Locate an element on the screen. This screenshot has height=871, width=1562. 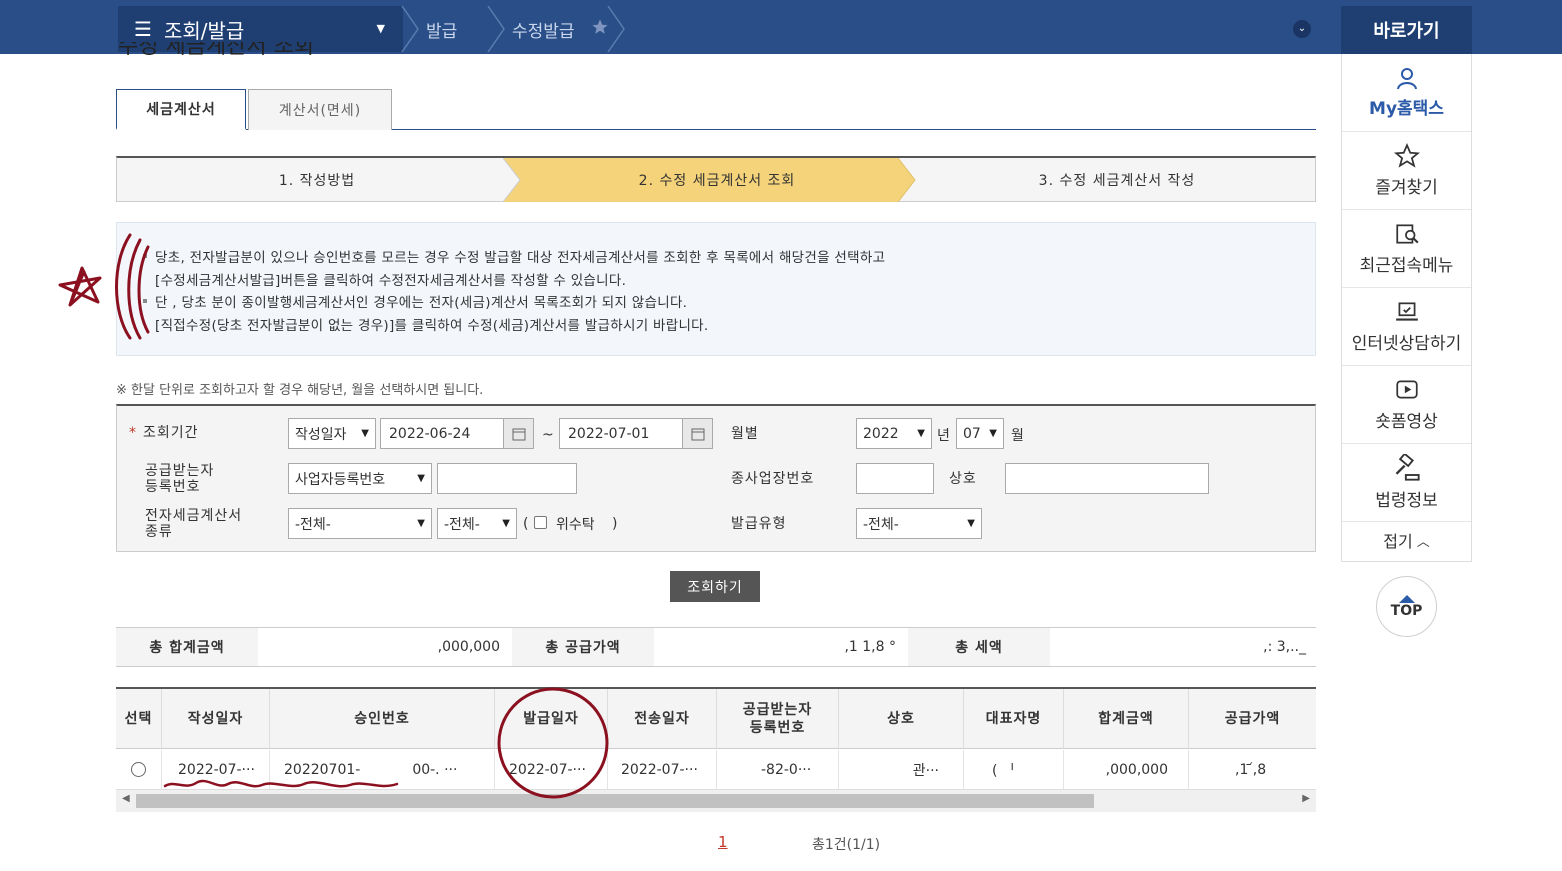
invoice-subkind-select: -전체- ▼ is located at coordinates (477, 523).